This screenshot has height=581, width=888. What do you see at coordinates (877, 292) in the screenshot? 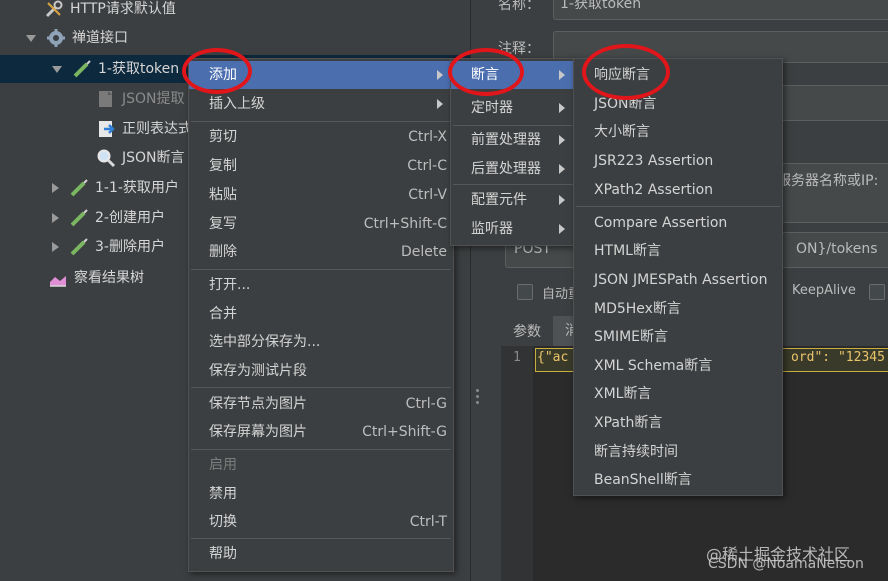
I see `keepalive-extra-checkbox` at bounding box center [877, 292].